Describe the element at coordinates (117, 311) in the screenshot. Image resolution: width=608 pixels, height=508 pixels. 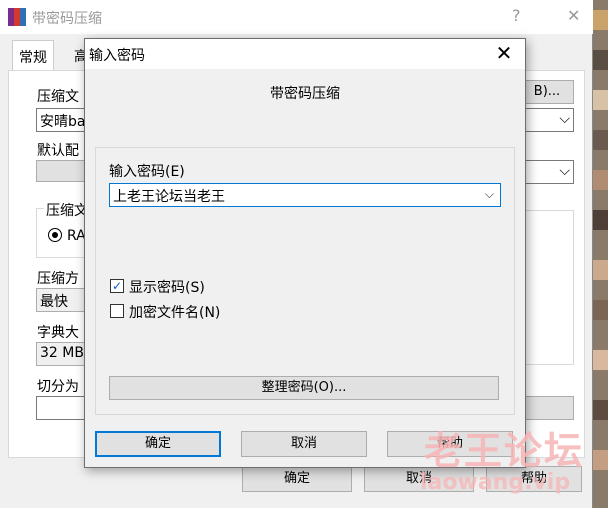
I see `encrypt-filenames-checkbox` at that location.